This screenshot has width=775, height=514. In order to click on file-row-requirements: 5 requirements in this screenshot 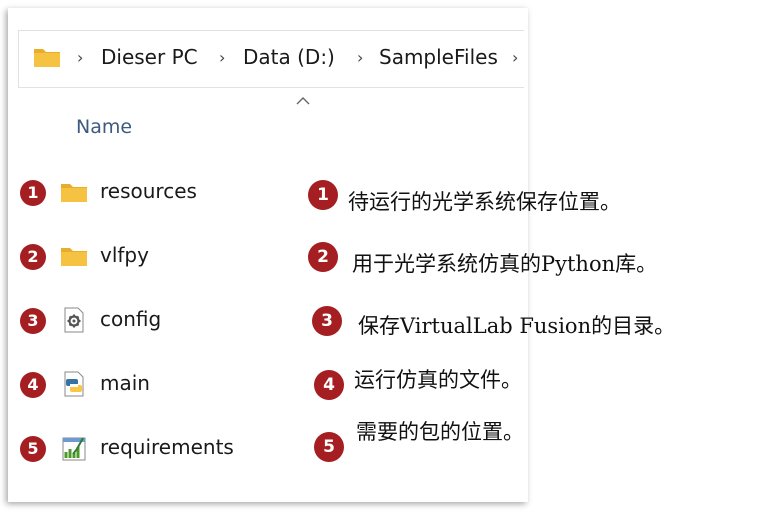, I will do `click(163, 454)`.